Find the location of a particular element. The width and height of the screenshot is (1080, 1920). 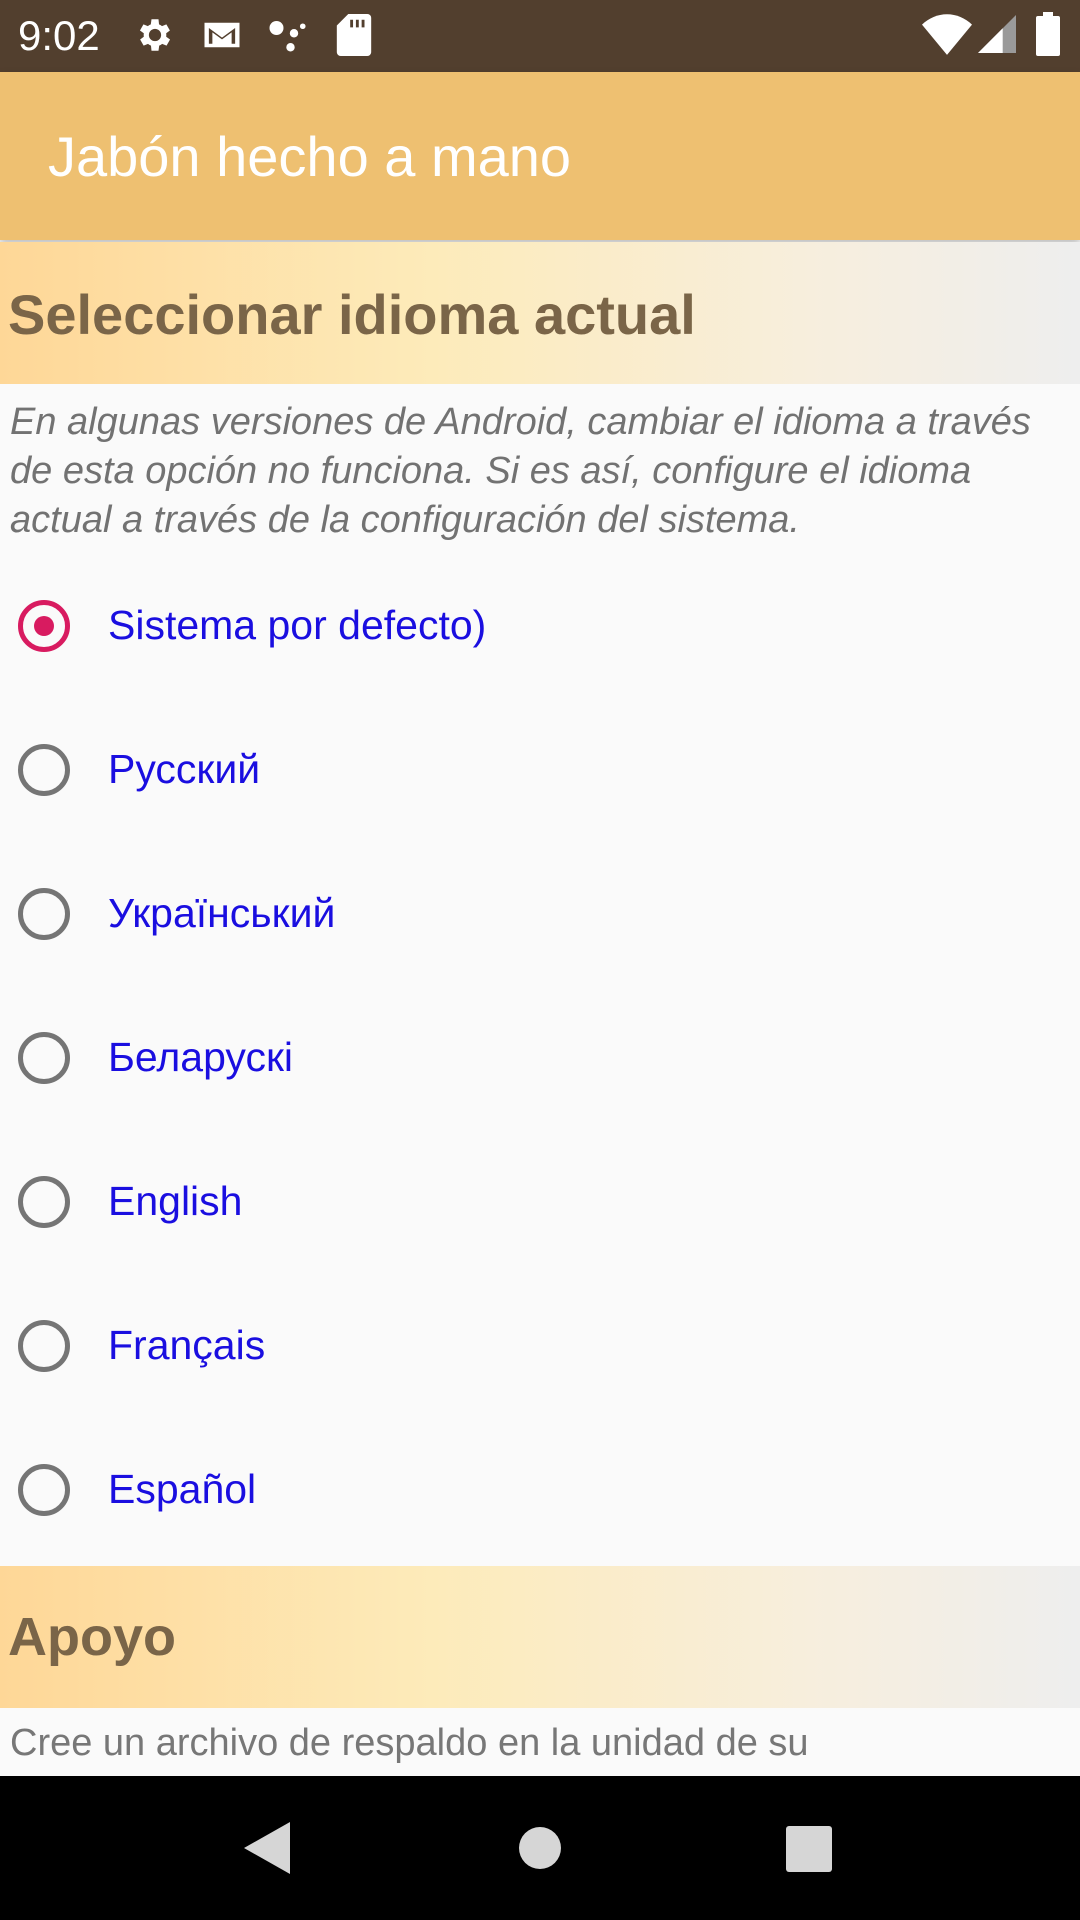

app-title: Jabón hecho a mano is located at coordinates (310, 156).